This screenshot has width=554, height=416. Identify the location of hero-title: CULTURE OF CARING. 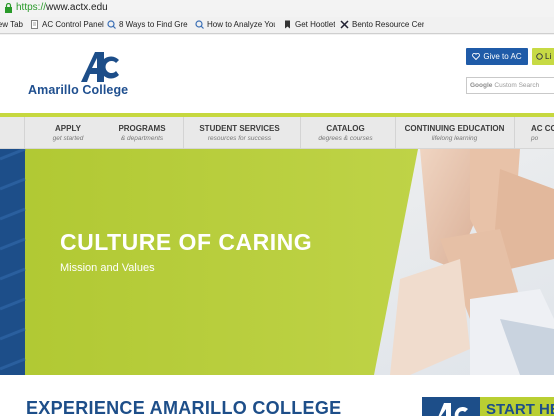
(186, 242).